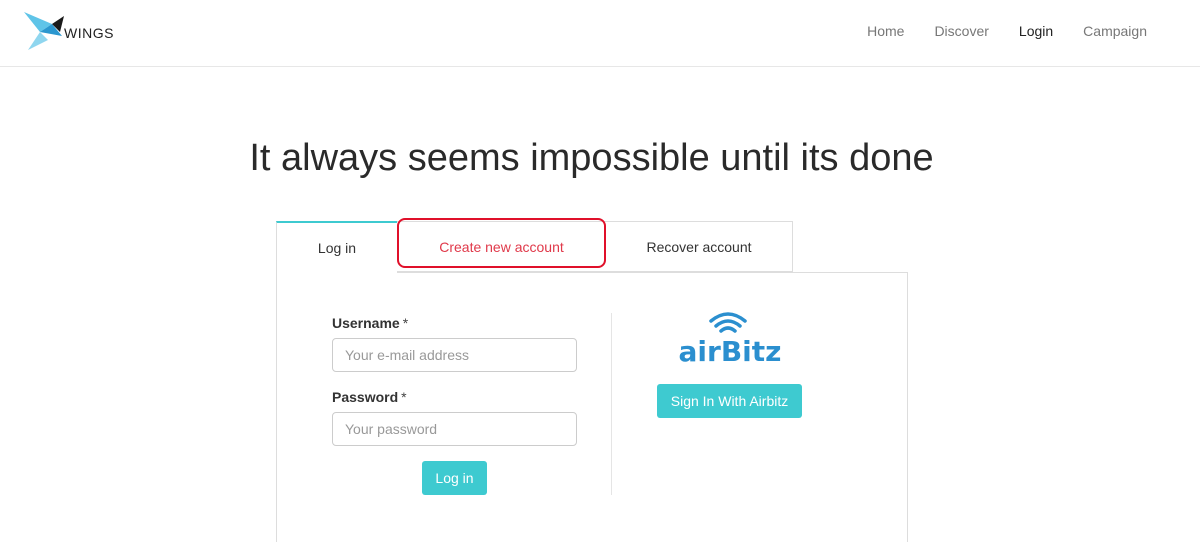 The width and height of the screenshot is (1200, 542). Describe the element at coordinates (961, 31) in the screenshot. I see `nav-discover: Discover` at that location.